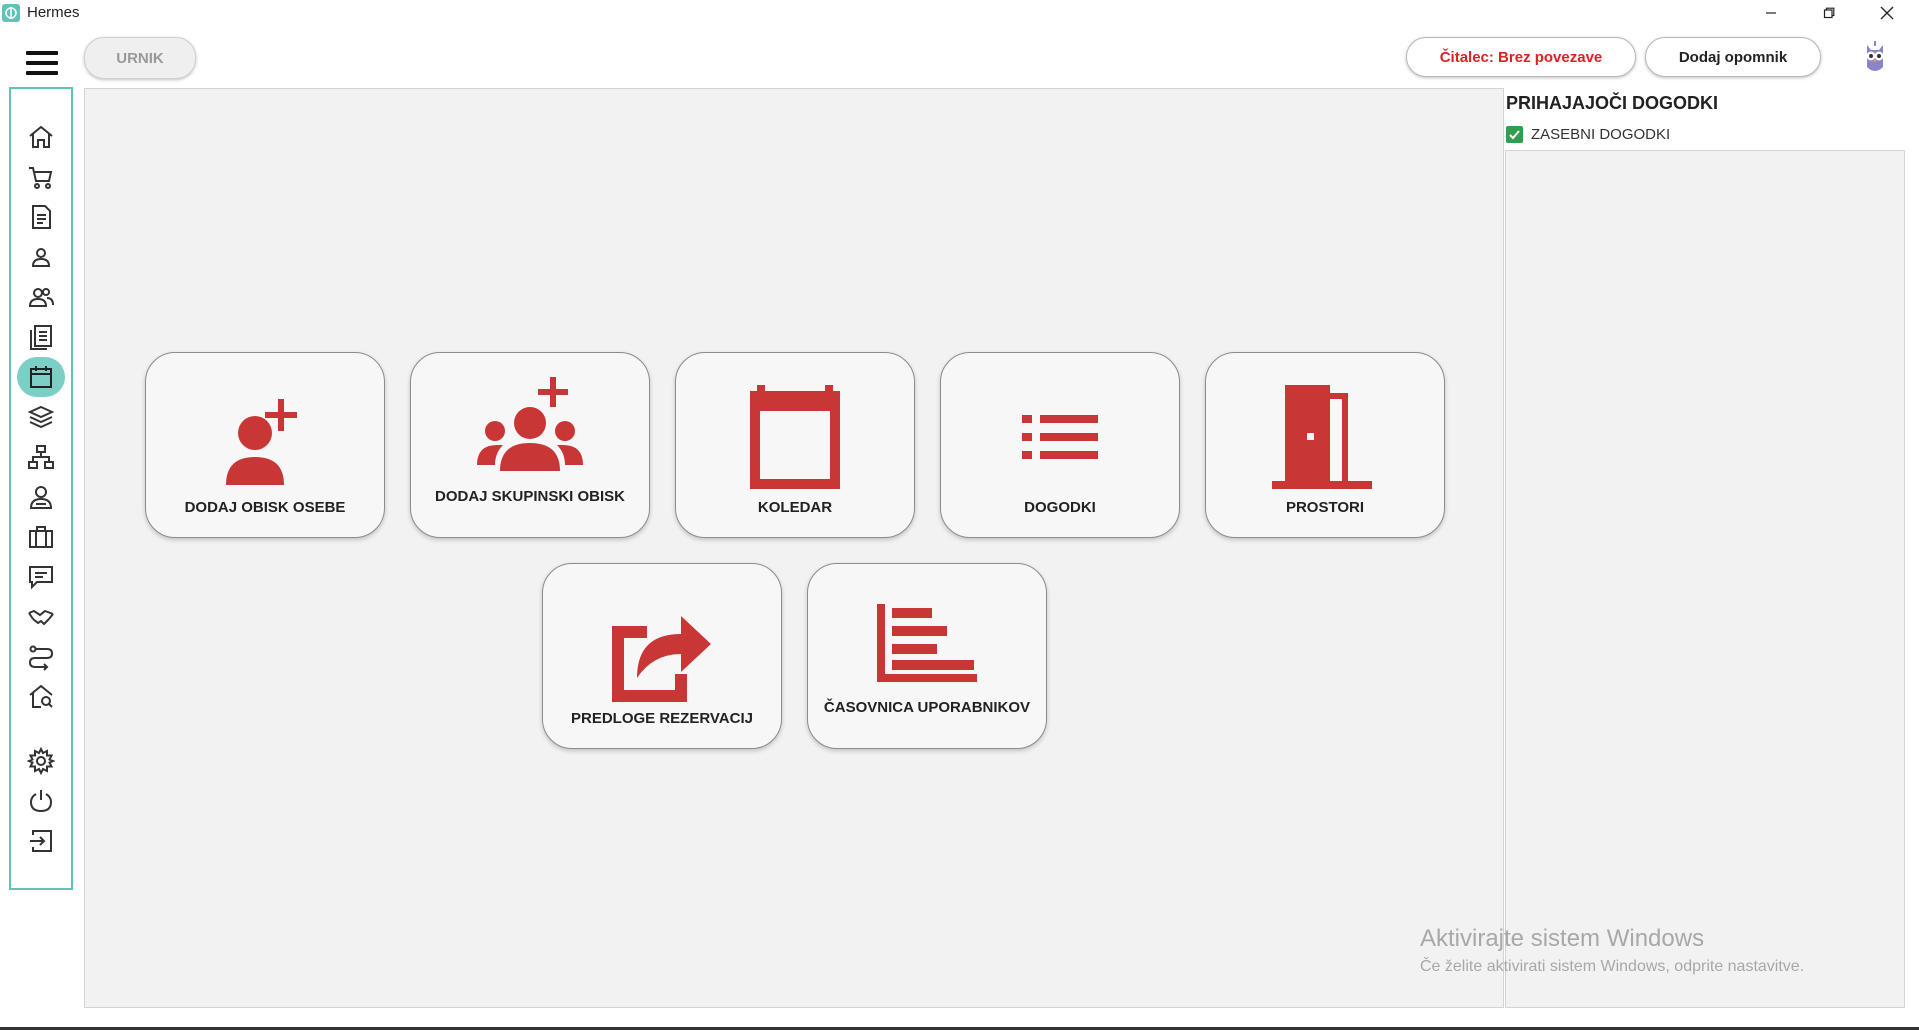 This screenshot has height=1030, width=1919. Describe the element at coordinates (1562, 938) in the screenshot. I see `windows-activation-watermark: Aktivirajte sistem Windows` at that location.